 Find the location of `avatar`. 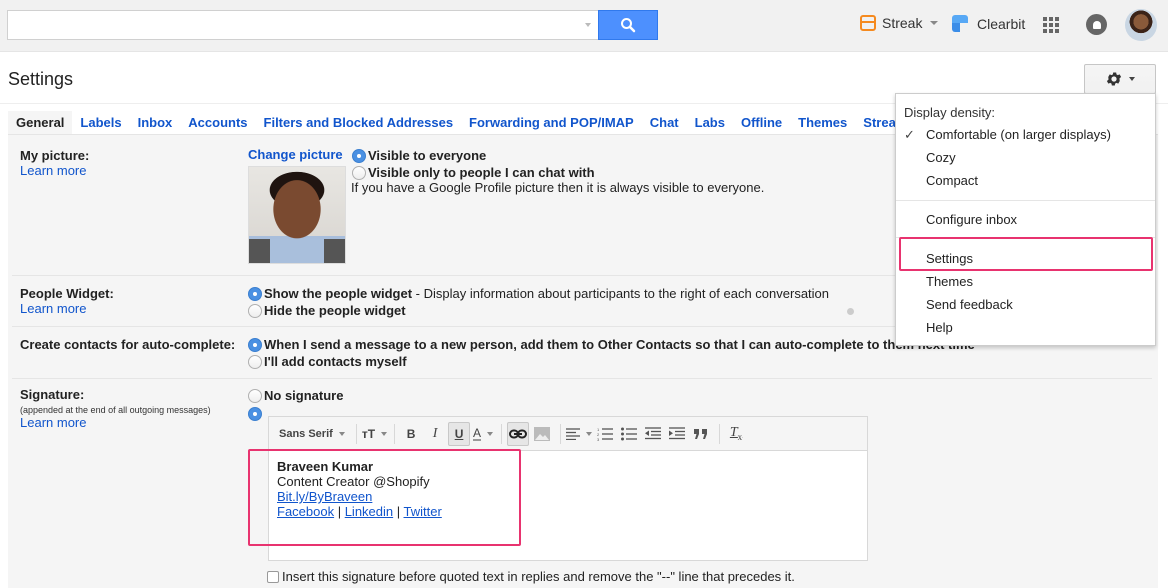

avatar is located at coordinates (1141, 25).